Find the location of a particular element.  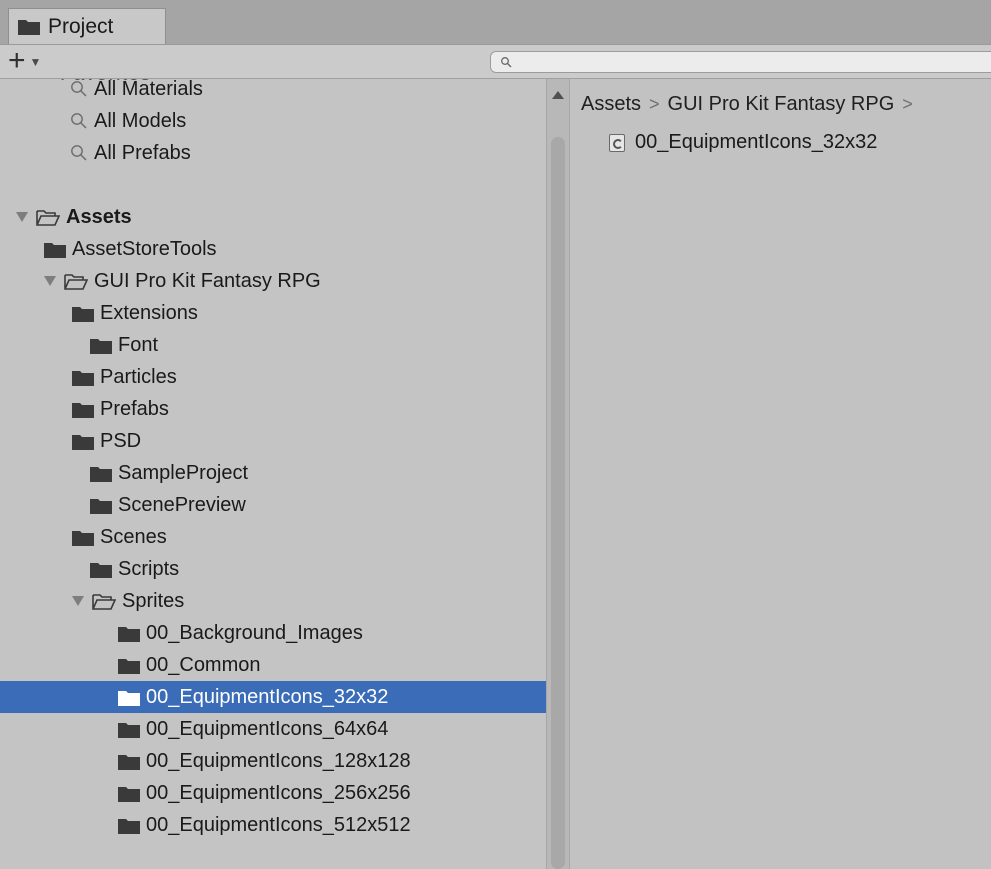

create-button: + ▼ is located at coordinates (34, 60).